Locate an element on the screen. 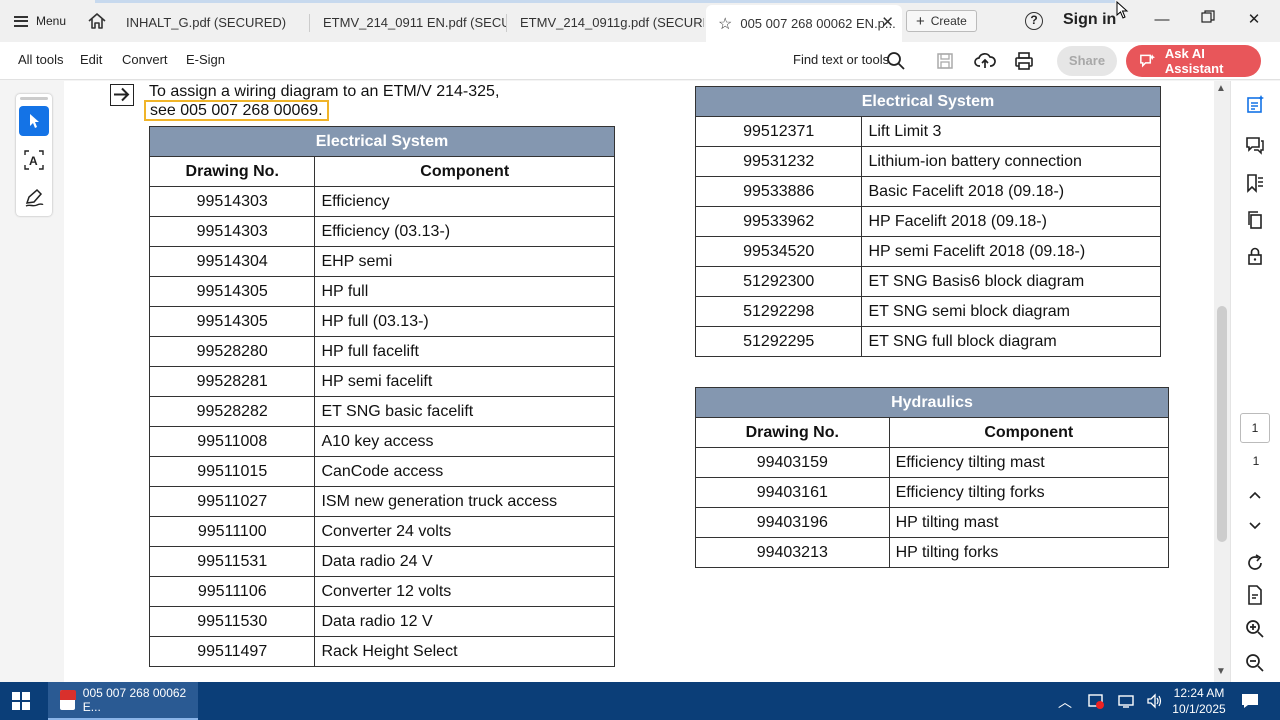 The height and width of the screenshot is (720, 1280). zoom-in-icon is located at coordinates (1255, 629).